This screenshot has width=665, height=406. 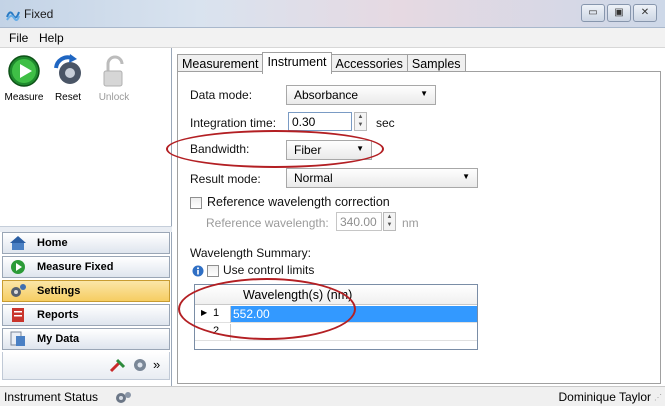 I want to click on unlock-icon, so click(x=113, y=71).